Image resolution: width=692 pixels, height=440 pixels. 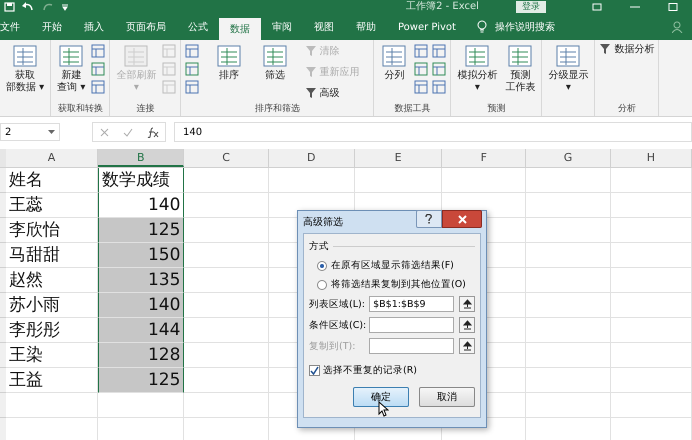 What do you see at coordinates (398, 158) in the screenshot?
I see `column-header: E` at bounding box center [398, 158].